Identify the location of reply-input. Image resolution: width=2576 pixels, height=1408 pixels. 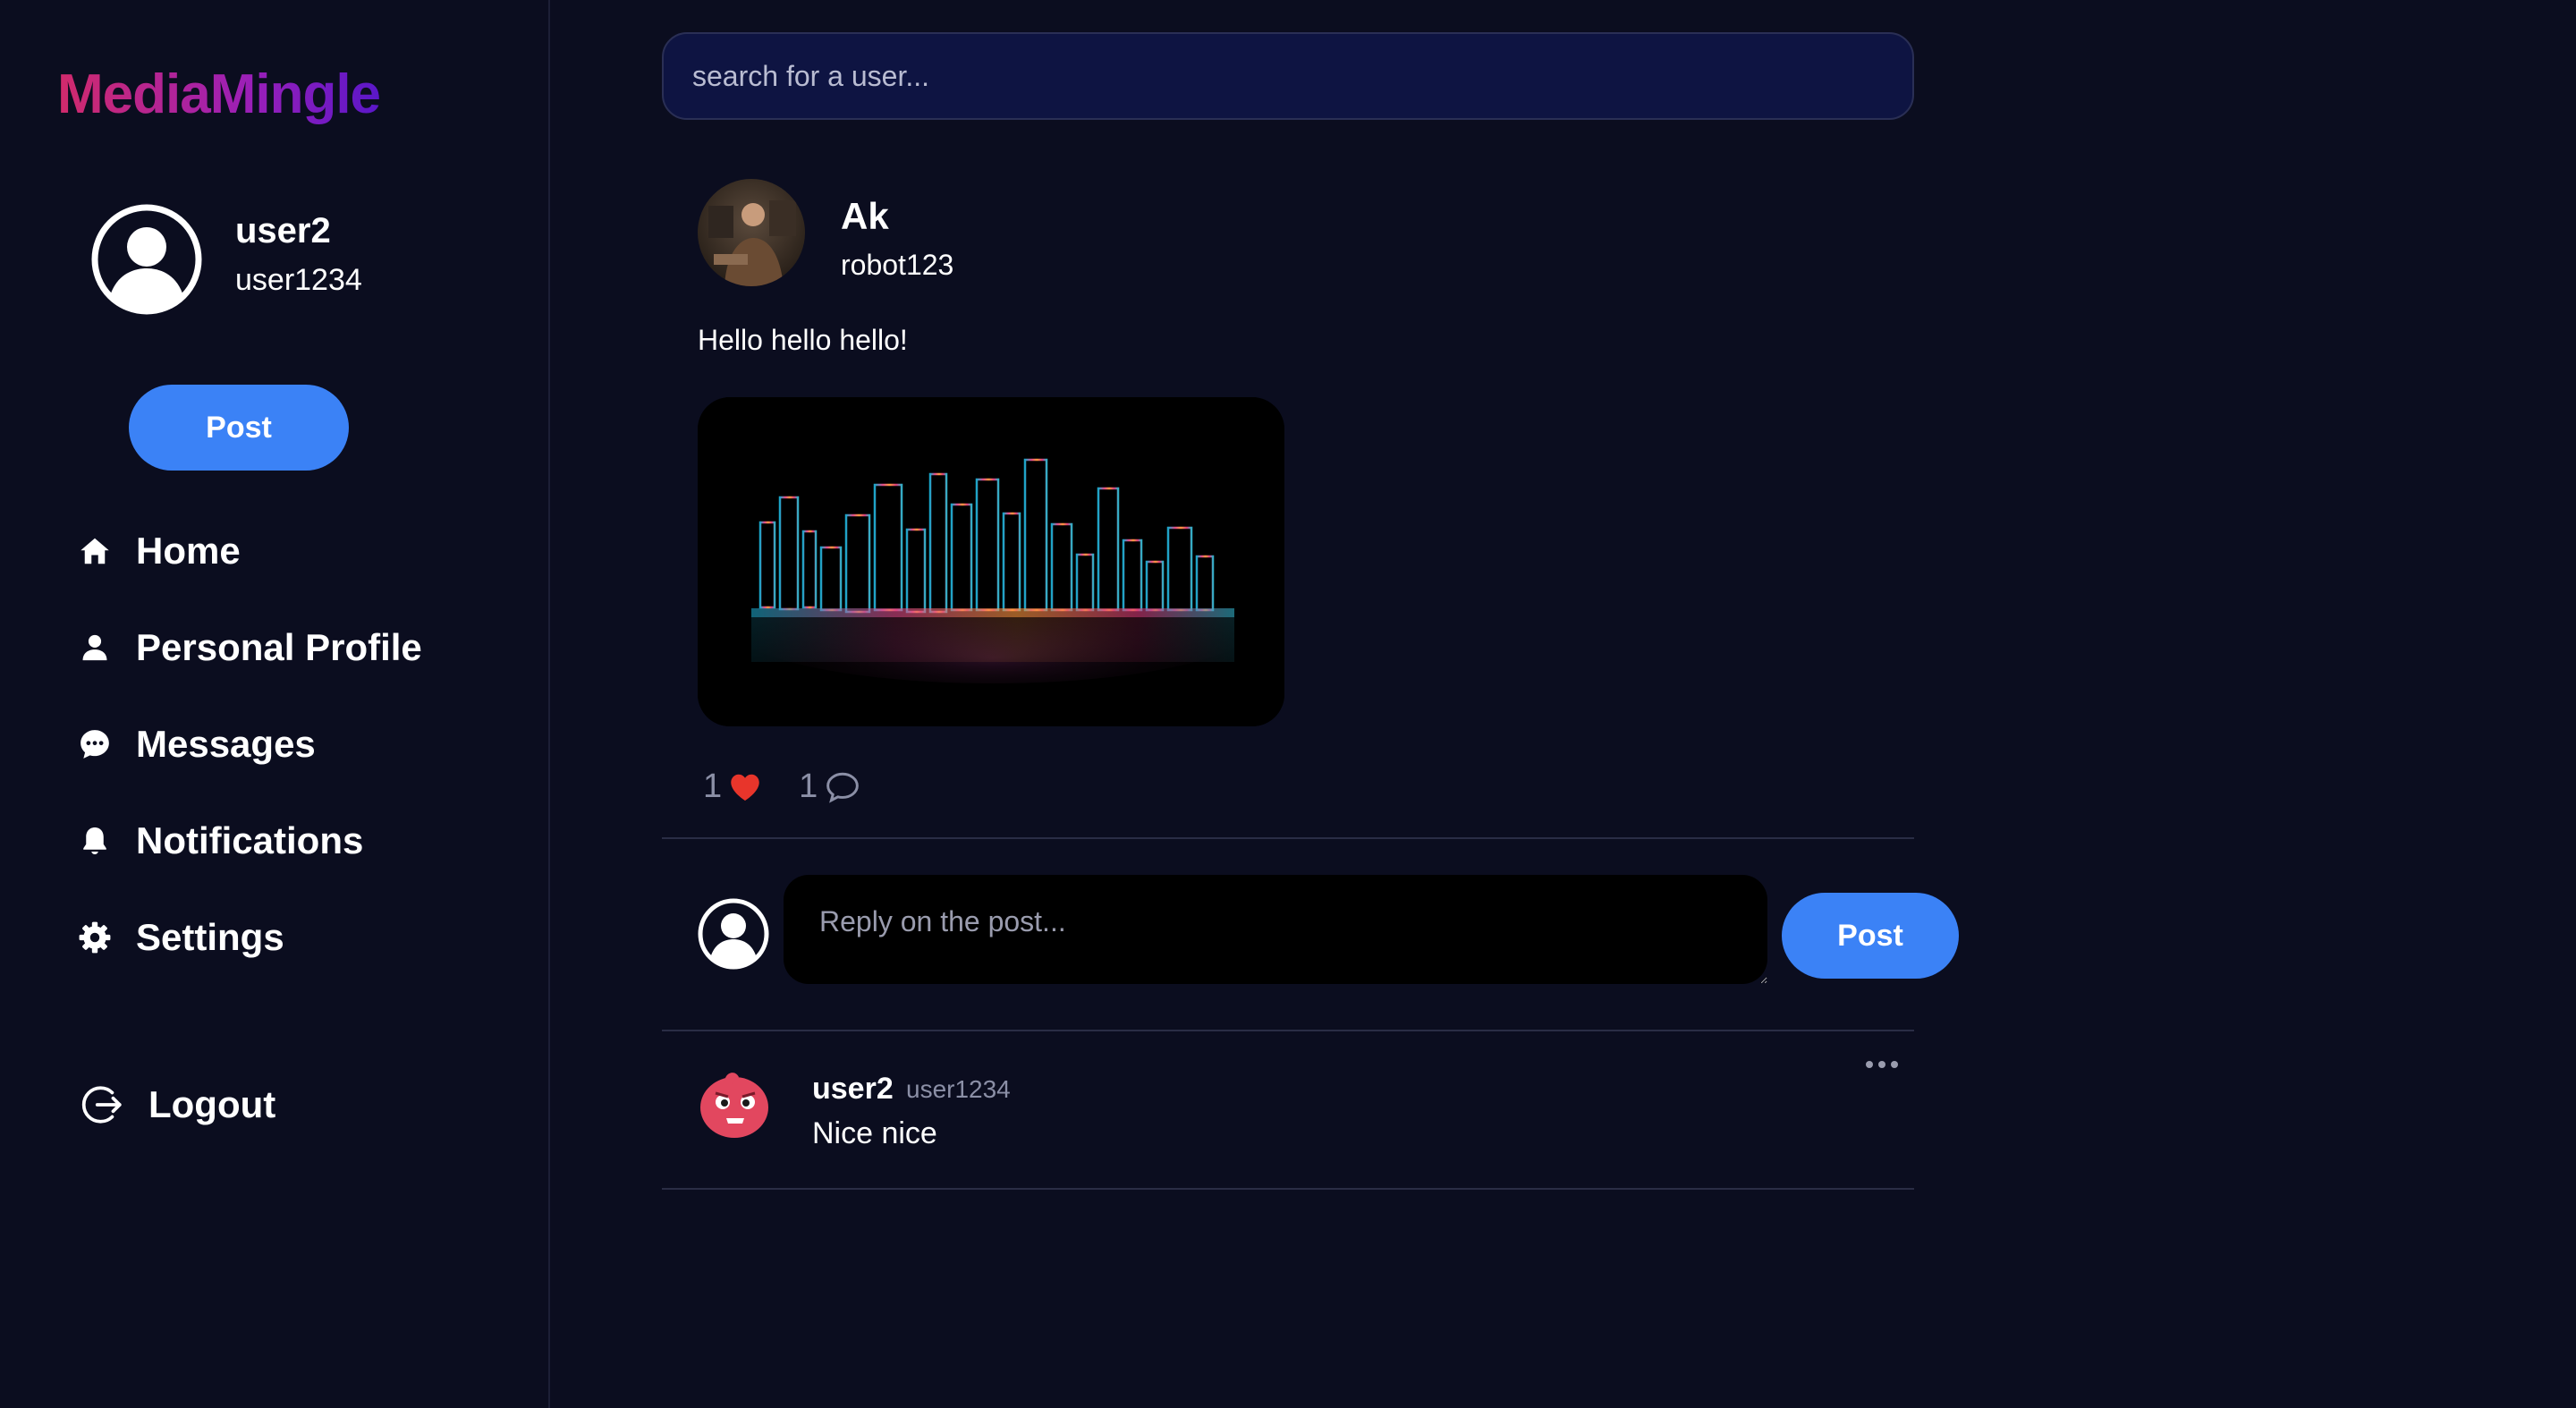
(1275, 929).